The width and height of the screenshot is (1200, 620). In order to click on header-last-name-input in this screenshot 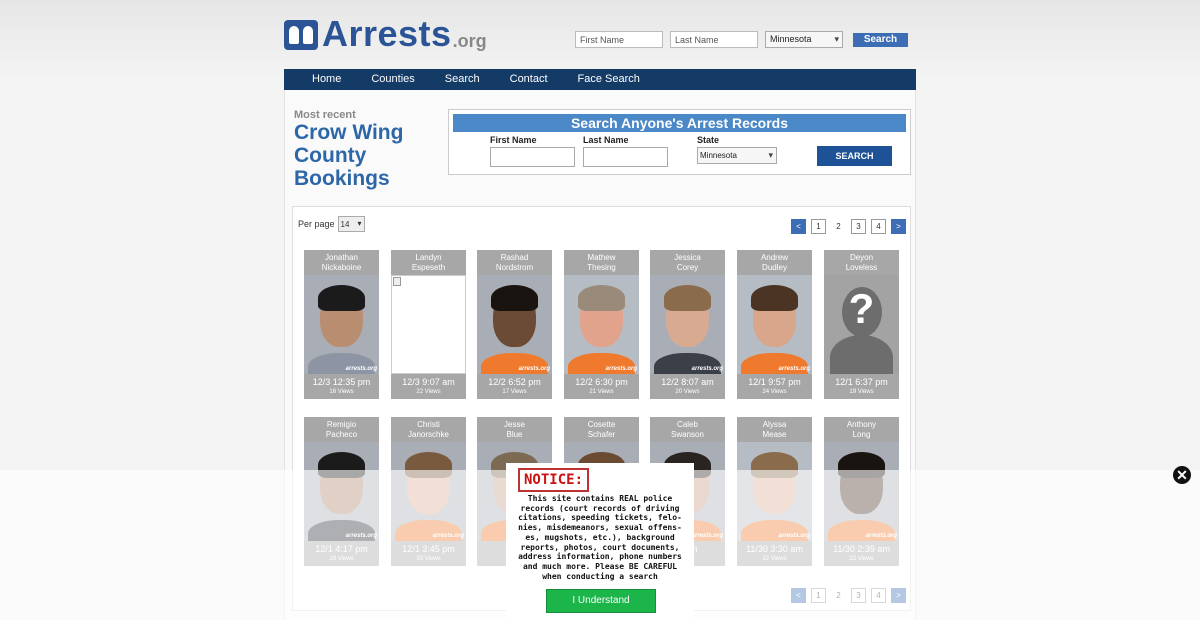, I will do `click(714, 39)`.